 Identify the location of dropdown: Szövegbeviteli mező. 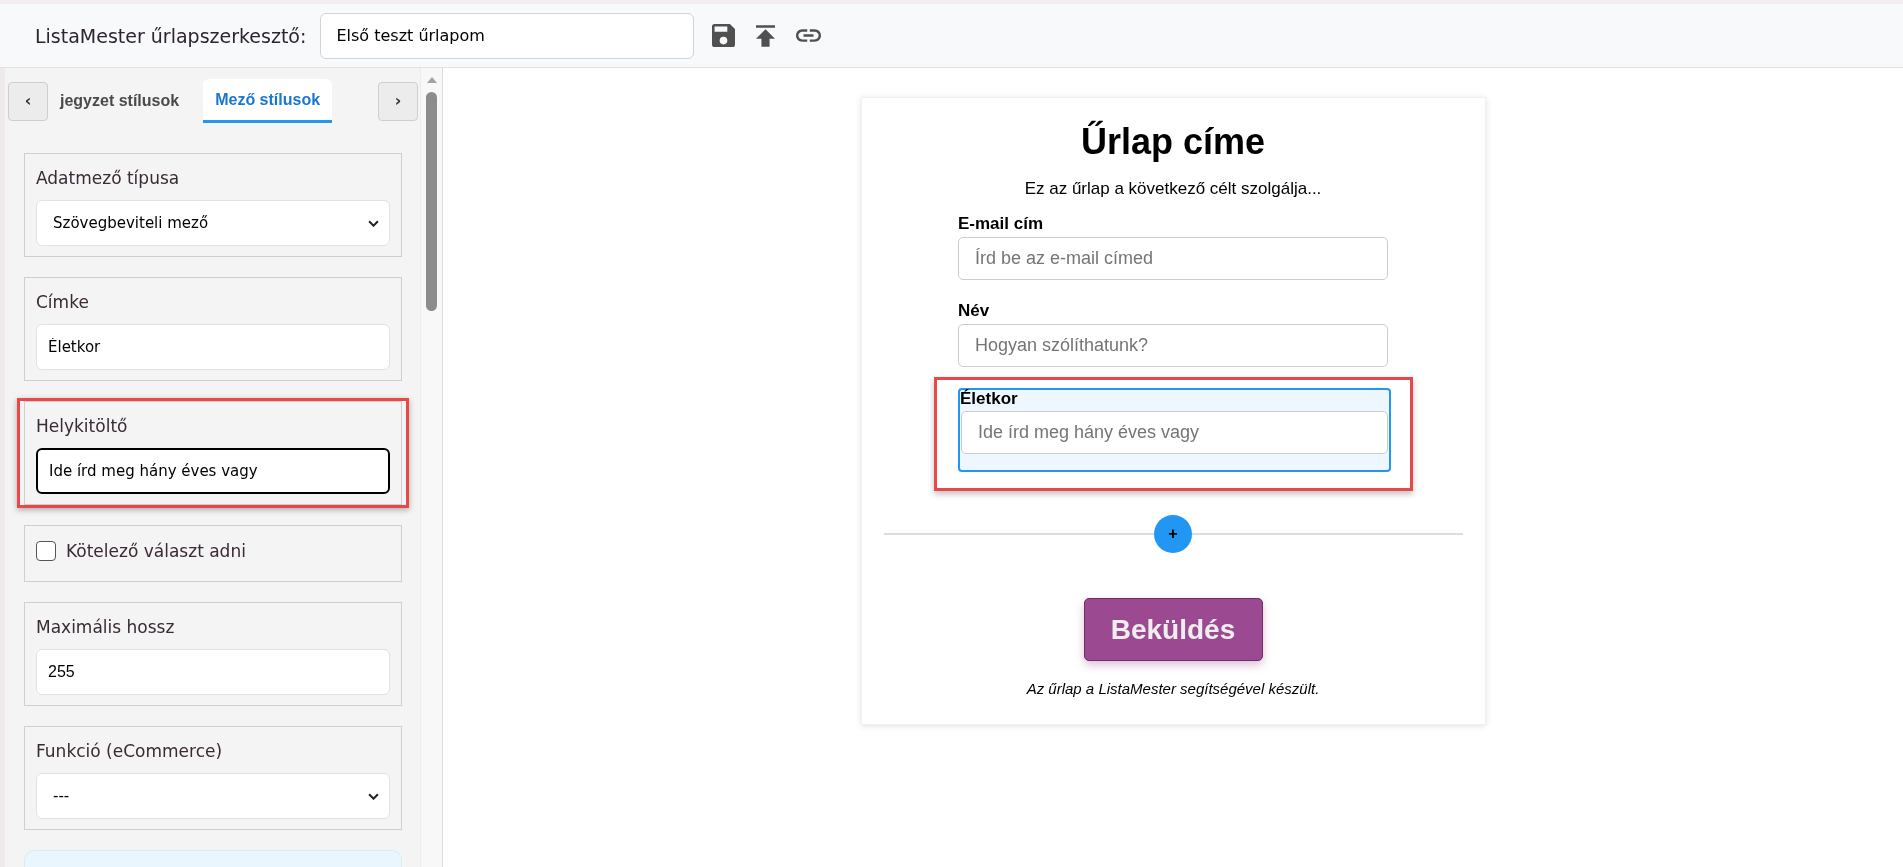
(213, 223).